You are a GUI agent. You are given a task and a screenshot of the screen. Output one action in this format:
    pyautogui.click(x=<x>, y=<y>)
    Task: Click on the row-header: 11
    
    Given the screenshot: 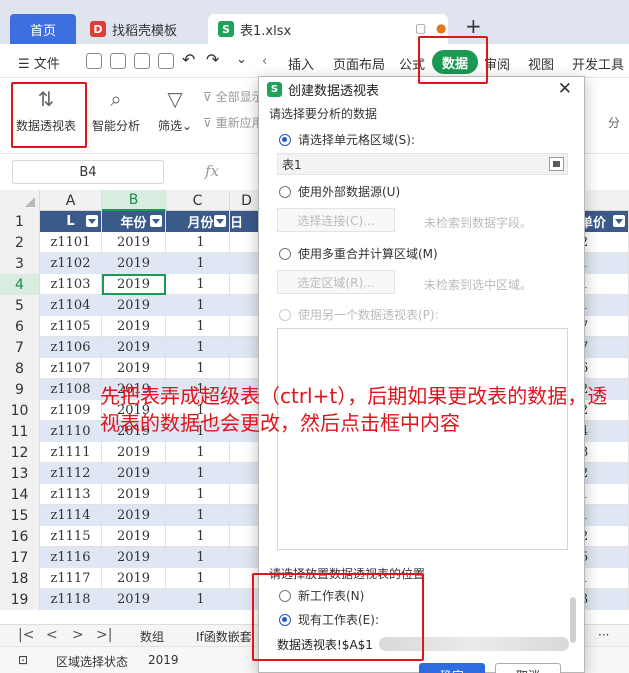 What is the action you would take?
    pyautogui.click(x=20, y=431)
    